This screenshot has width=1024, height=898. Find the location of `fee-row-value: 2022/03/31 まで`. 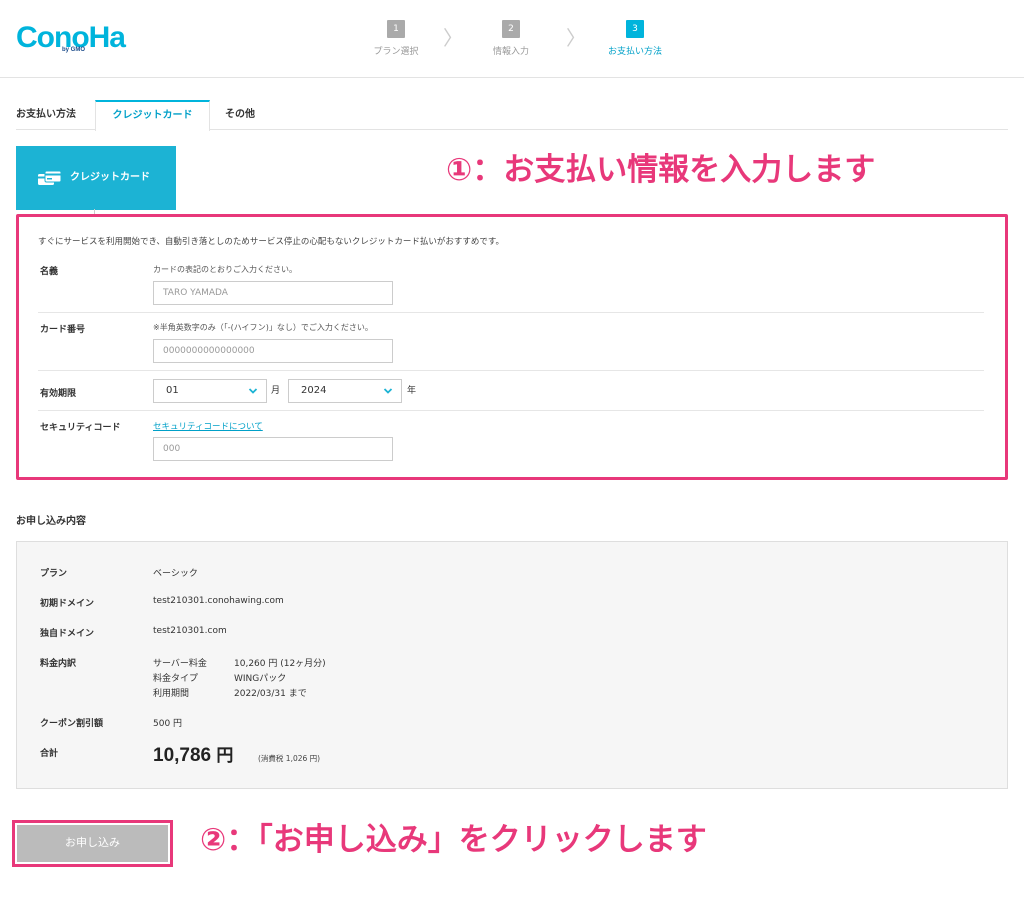

fee-row-value: 2022/03/31 まで is located at coordinates (270, 694).